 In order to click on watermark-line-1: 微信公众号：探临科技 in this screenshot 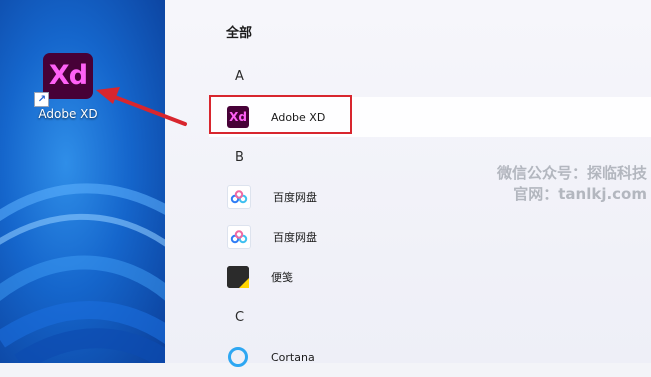, I will do `click(571, 173)`.